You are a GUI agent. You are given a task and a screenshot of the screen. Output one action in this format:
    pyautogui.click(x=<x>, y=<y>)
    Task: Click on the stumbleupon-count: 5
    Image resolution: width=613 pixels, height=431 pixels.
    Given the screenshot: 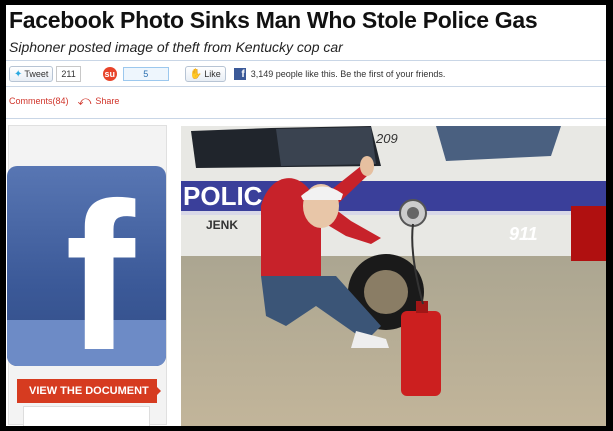 What is the action you would take?
    pyautogui.click(x=145, y=74)
    